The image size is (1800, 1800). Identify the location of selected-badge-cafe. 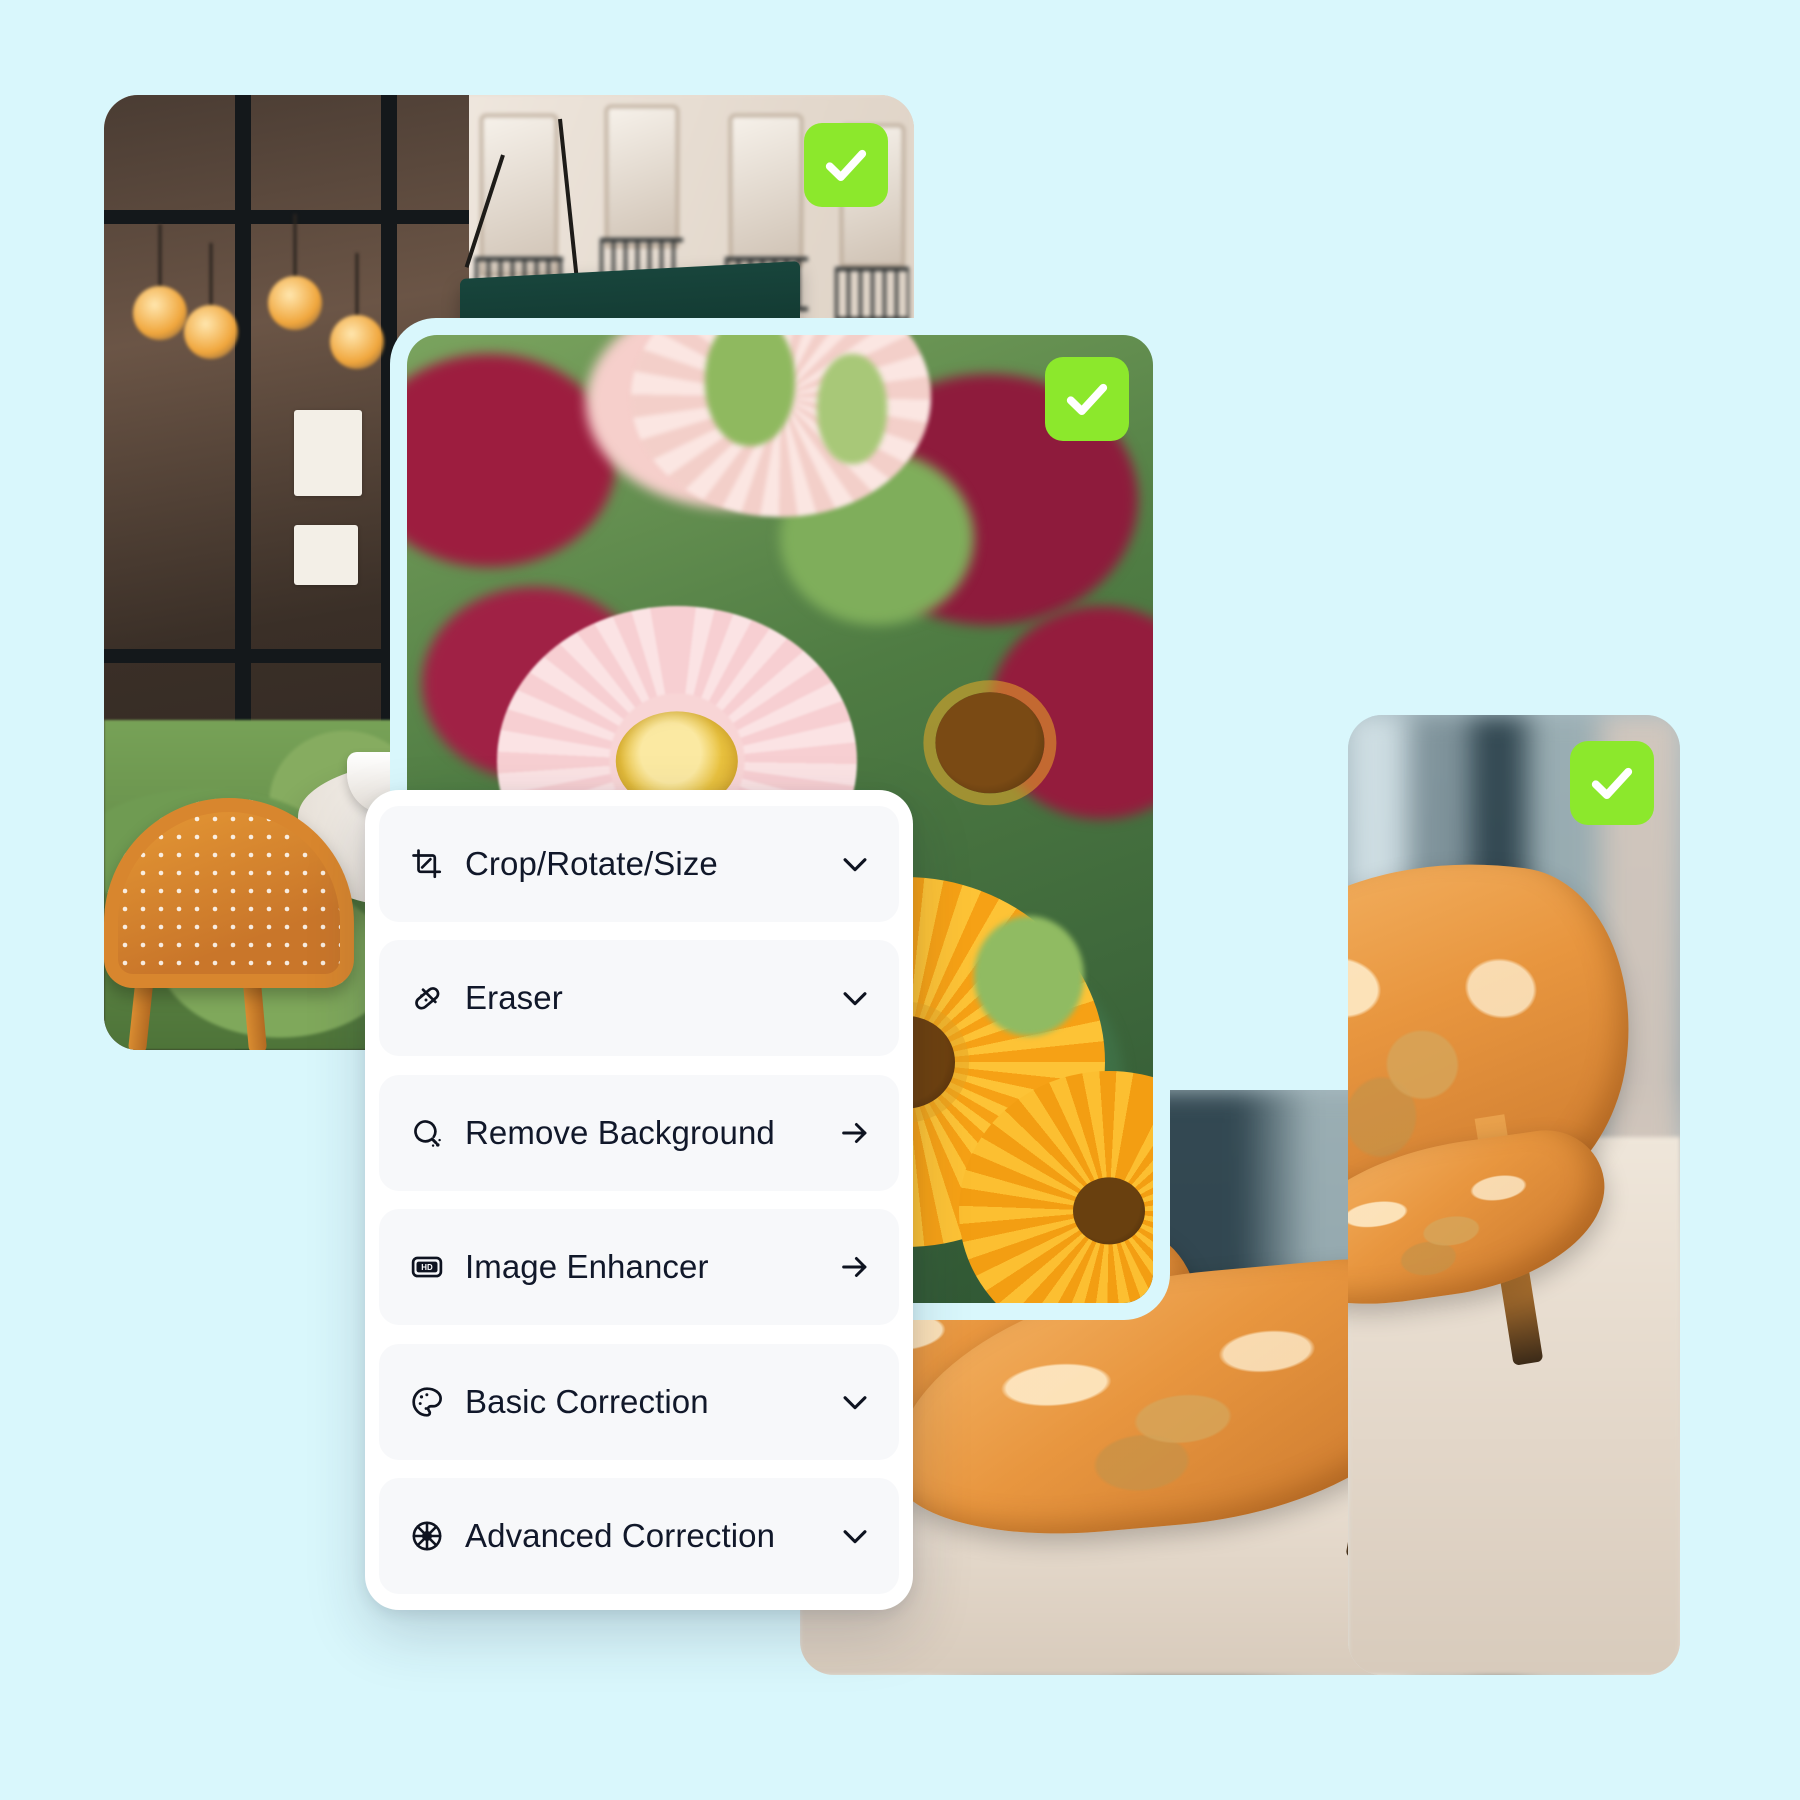
(846, 165).